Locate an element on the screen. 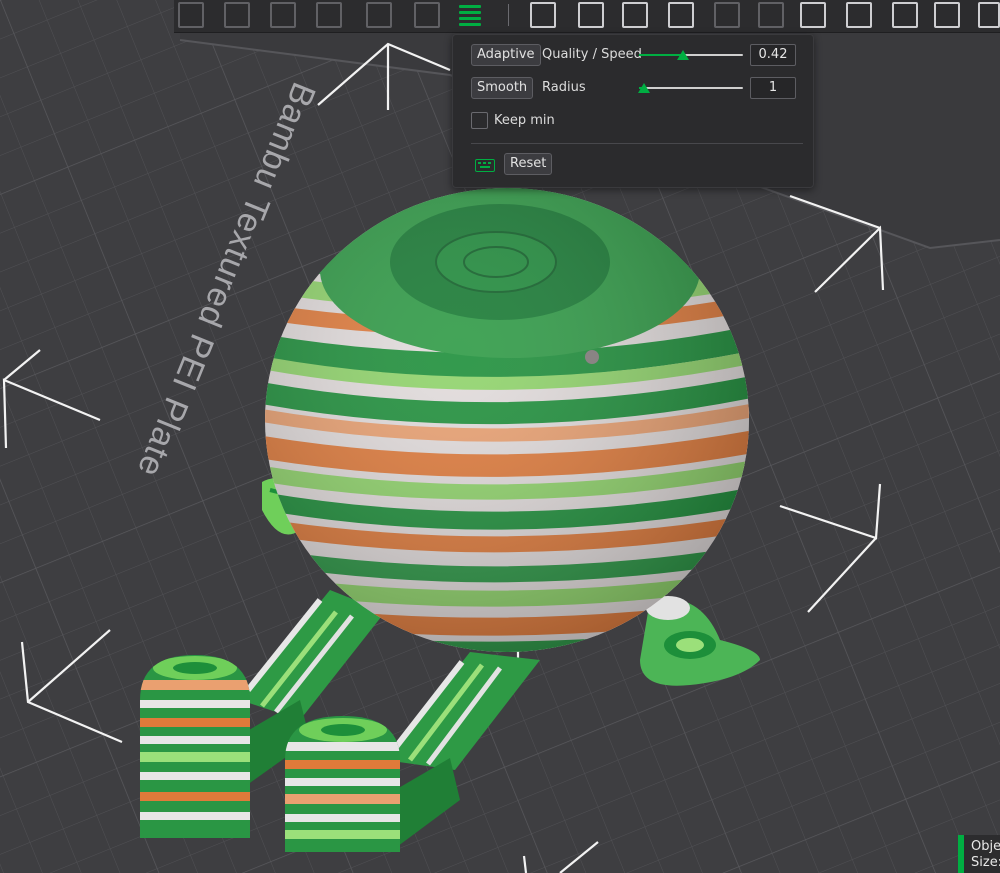  panel-divider is located at coordinates (637, 143).